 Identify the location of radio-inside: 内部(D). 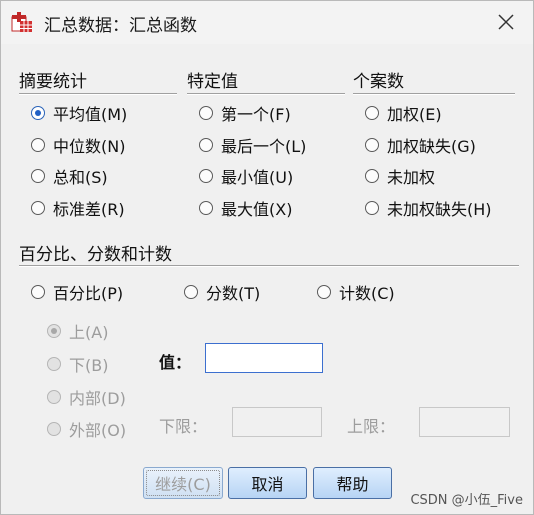
(86, 397).